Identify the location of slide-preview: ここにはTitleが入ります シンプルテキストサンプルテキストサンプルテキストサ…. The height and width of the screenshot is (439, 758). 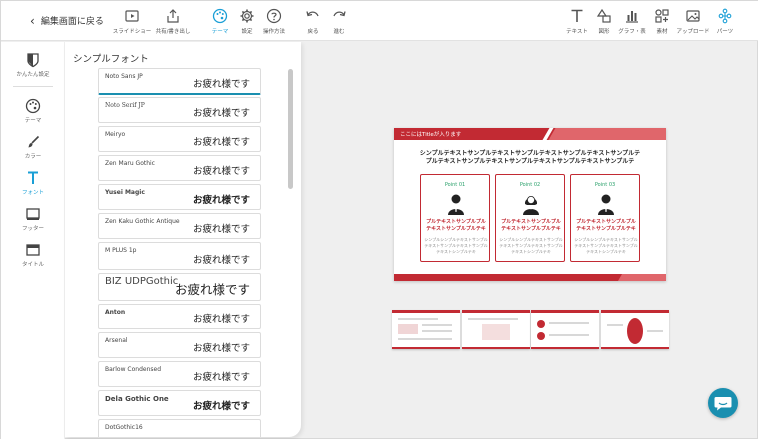
(530, 204).